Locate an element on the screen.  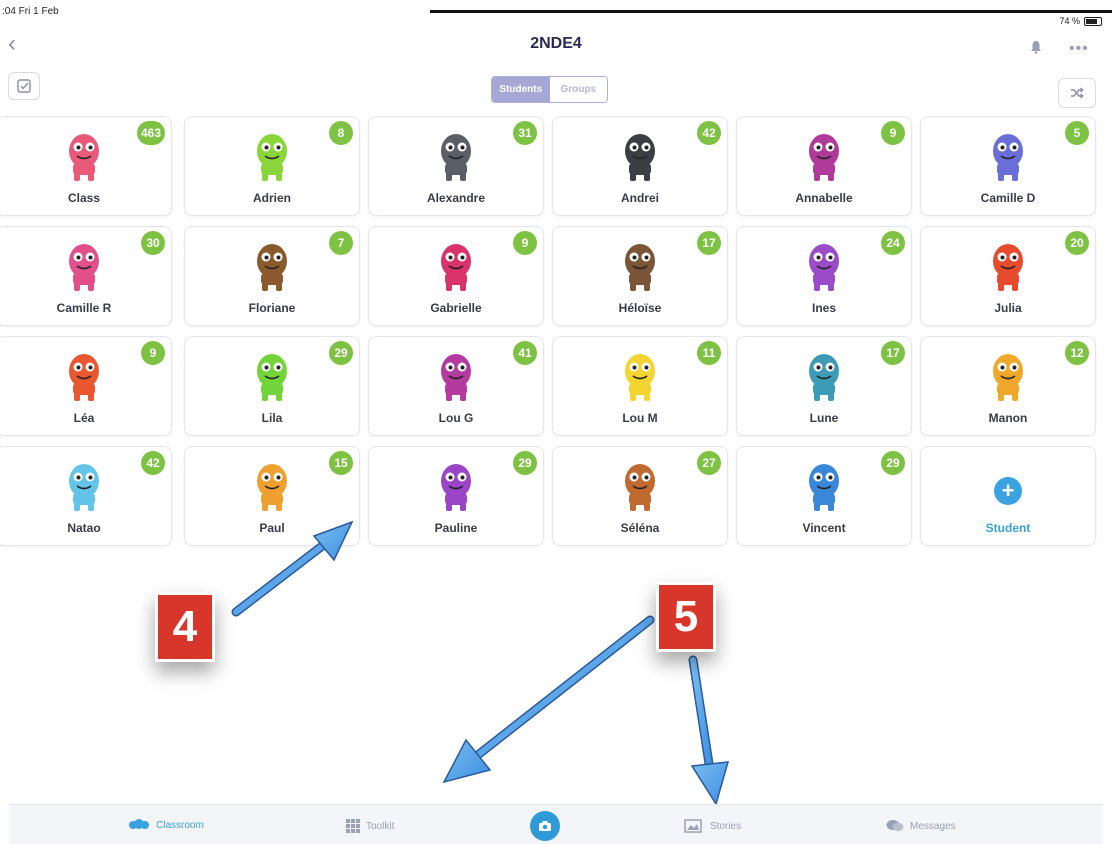
student-card: 17 Lune is located at coordinates (824, 386).